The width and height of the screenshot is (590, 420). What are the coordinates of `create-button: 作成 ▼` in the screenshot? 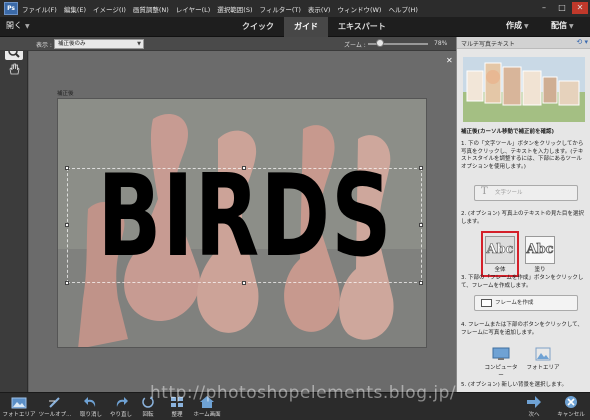 It's located at (517, 25).